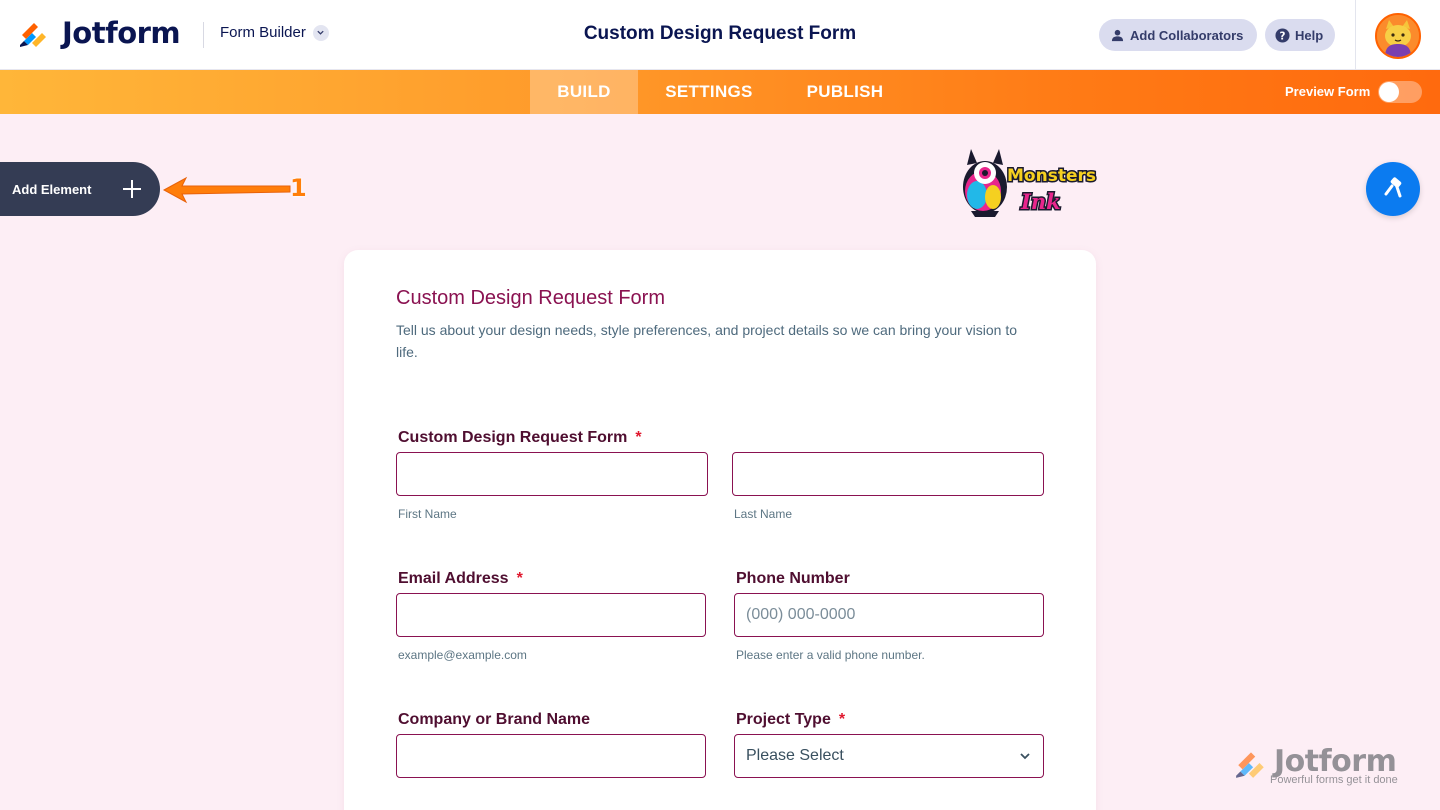  What do you see at coordinates (530, 298) in the screenshot?
I see `form-title: Custom Design Request Form` at bounding box center [530, 298].